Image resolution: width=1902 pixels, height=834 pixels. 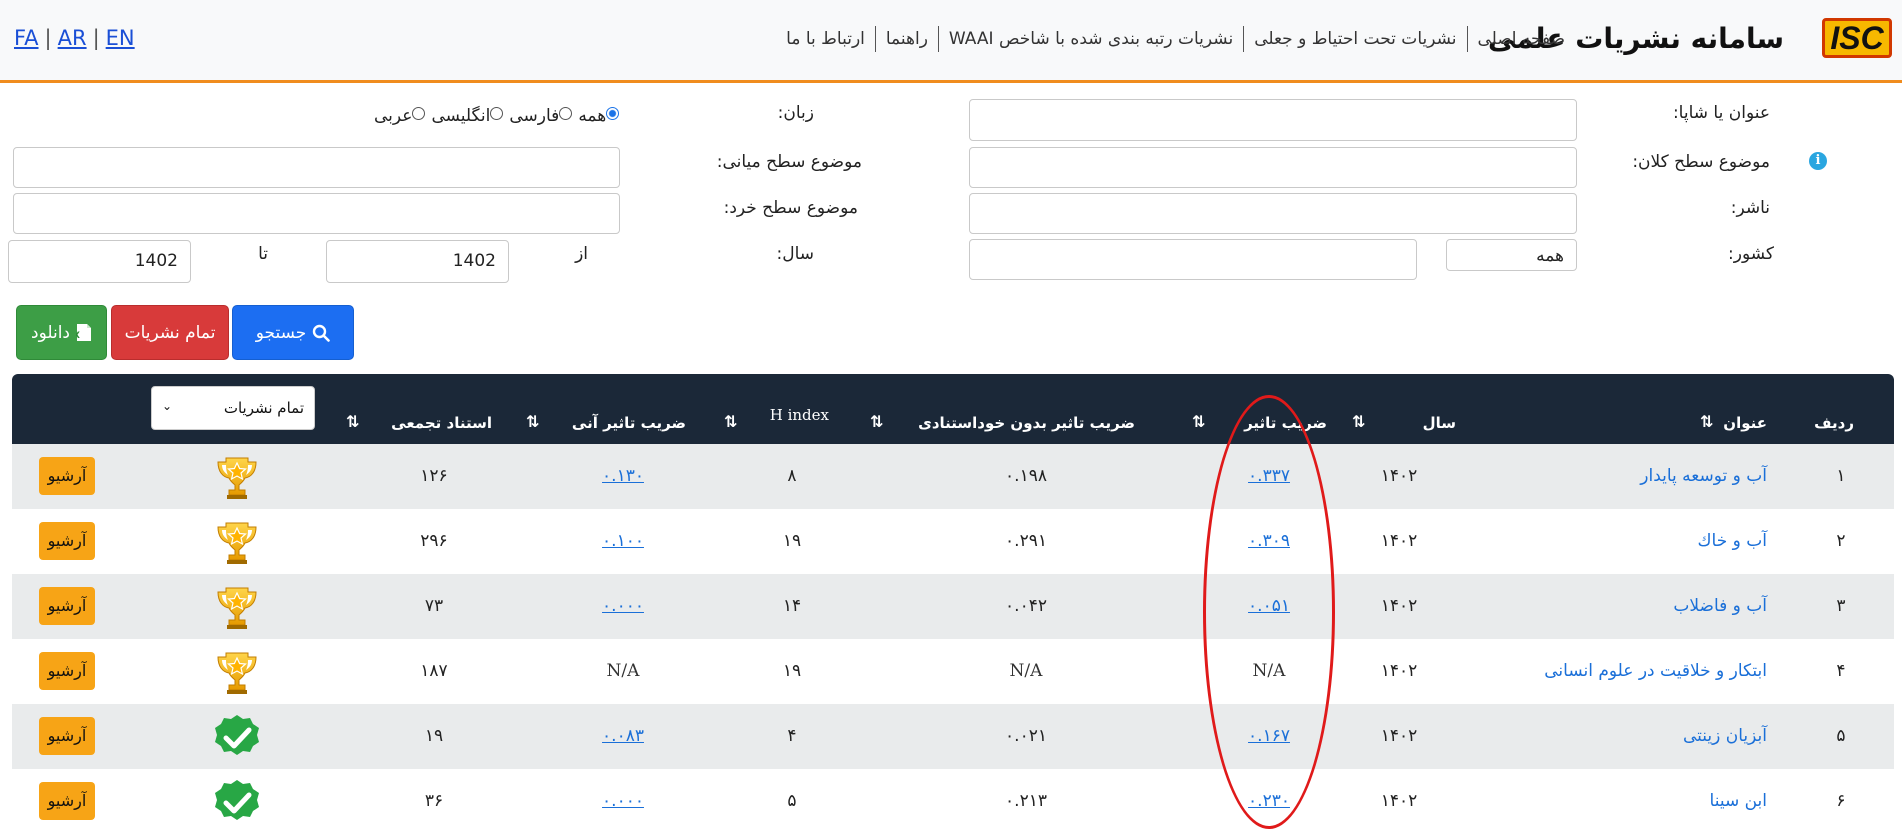 What do you see at coordinates (441, 423) in the screenshot?
I see `col-cumulative-citations: استناد تجمعی` at bounding box center [441, 423].